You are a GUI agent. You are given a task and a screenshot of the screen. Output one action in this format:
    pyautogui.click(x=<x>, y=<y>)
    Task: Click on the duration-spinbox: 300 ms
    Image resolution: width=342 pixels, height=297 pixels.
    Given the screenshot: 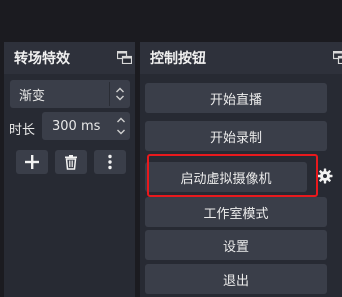 What is the action you would take?
    pyautogui.click(x=86, y=126)
    